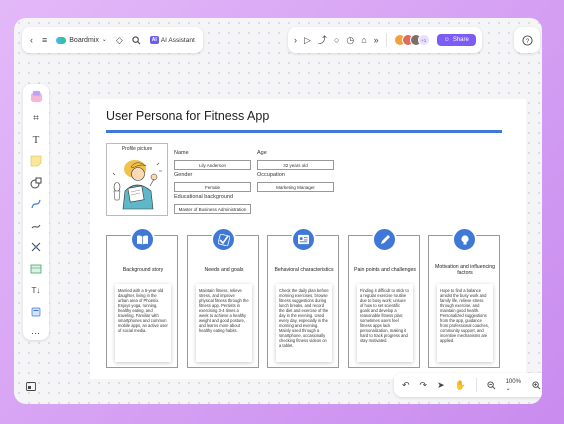  Describe the element at coordinates (406, 385) in the screenshot. I see `undo-icon: ↶` at that location.